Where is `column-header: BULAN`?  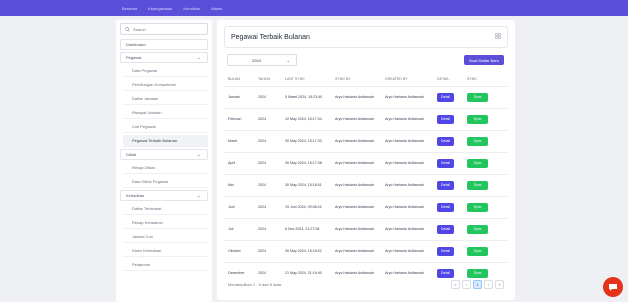 column-header: BULAN is located at coordinates (234, 78).